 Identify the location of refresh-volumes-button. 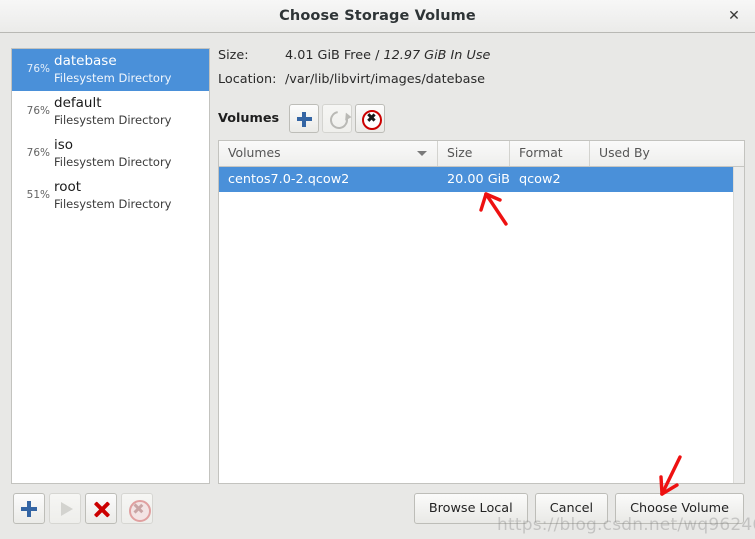
(337, 118).